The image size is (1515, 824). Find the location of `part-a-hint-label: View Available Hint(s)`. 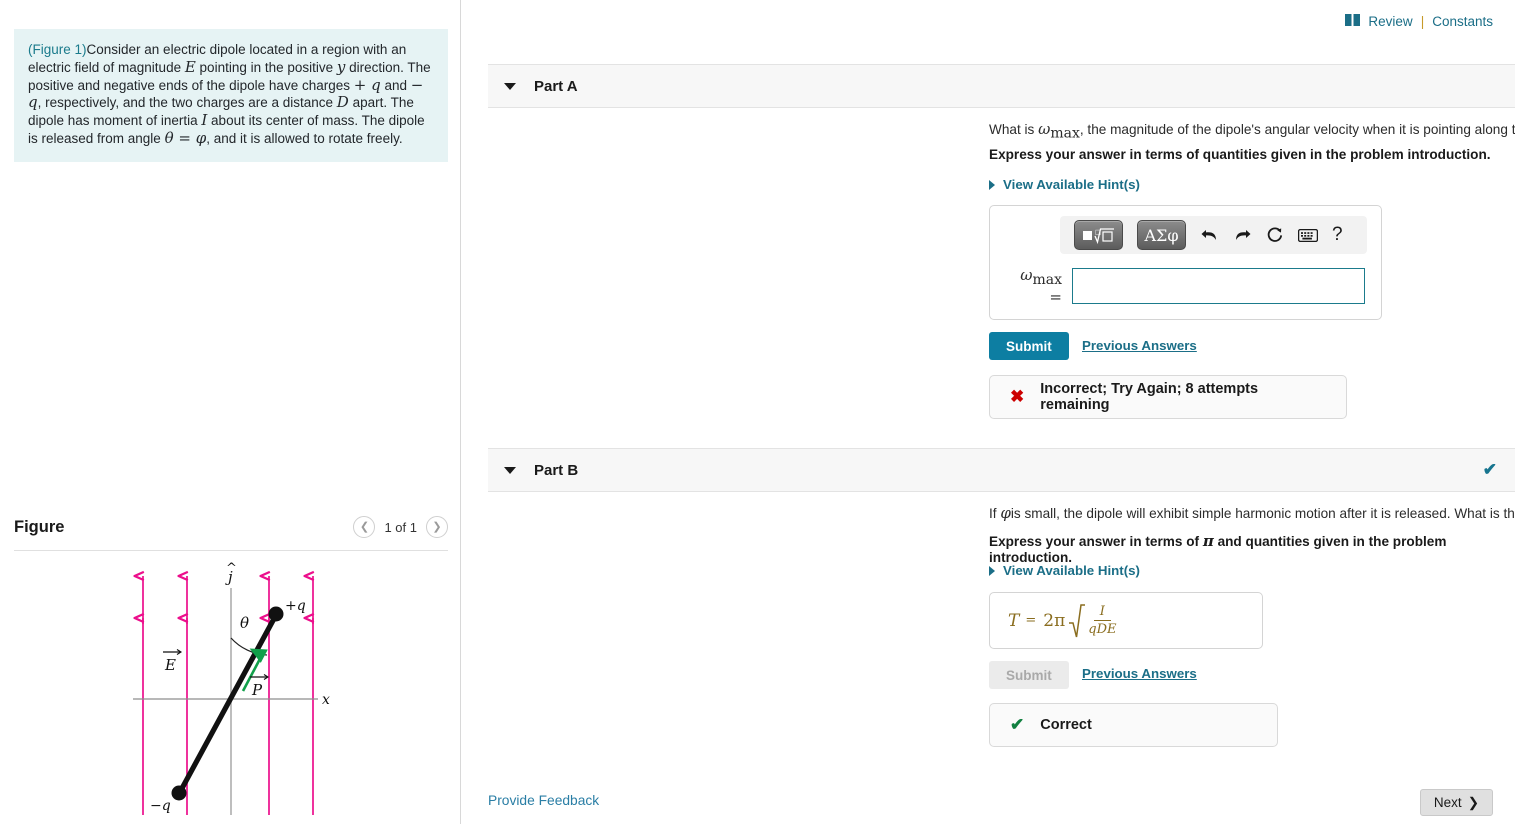

part-a-hint-label: View Available Hint(s) is located at coordinates (1071, 184).